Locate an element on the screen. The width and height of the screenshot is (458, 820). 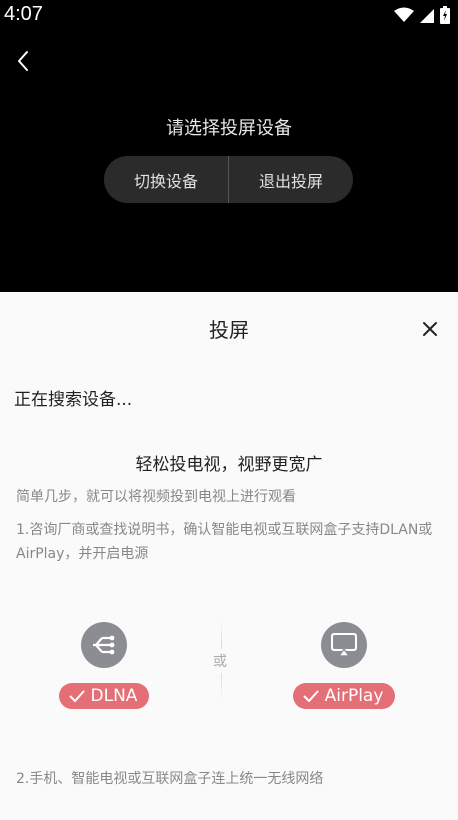
airplay-badge: AirPlay is located at coordinates (344, 696).